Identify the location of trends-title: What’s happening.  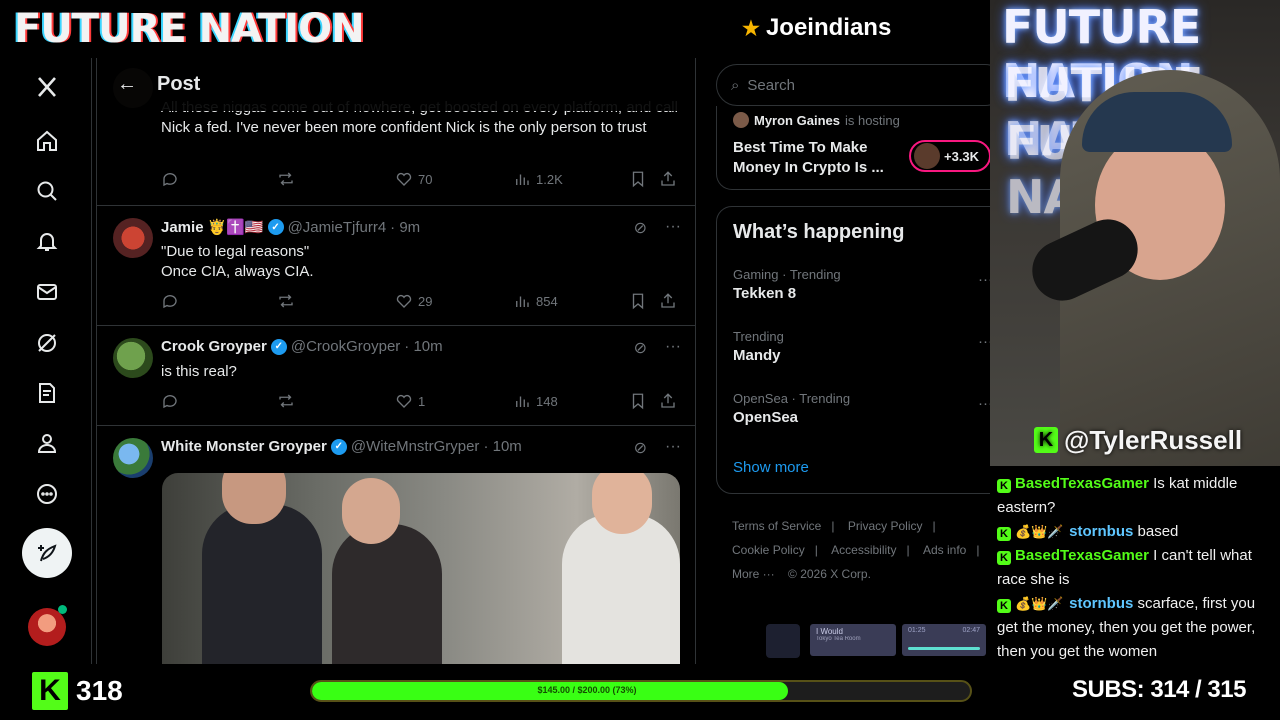
(819, 232).